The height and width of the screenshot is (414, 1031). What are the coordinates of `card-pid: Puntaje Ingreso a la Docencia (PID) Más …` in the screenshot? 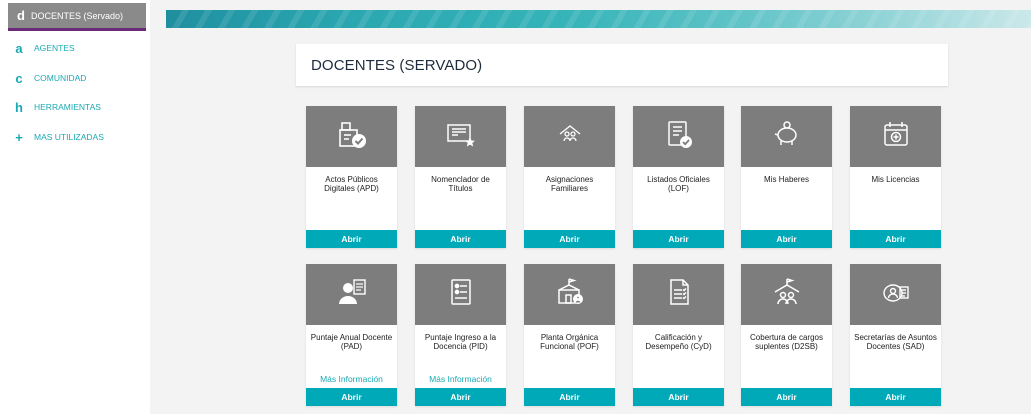 It's located at (460, 335).